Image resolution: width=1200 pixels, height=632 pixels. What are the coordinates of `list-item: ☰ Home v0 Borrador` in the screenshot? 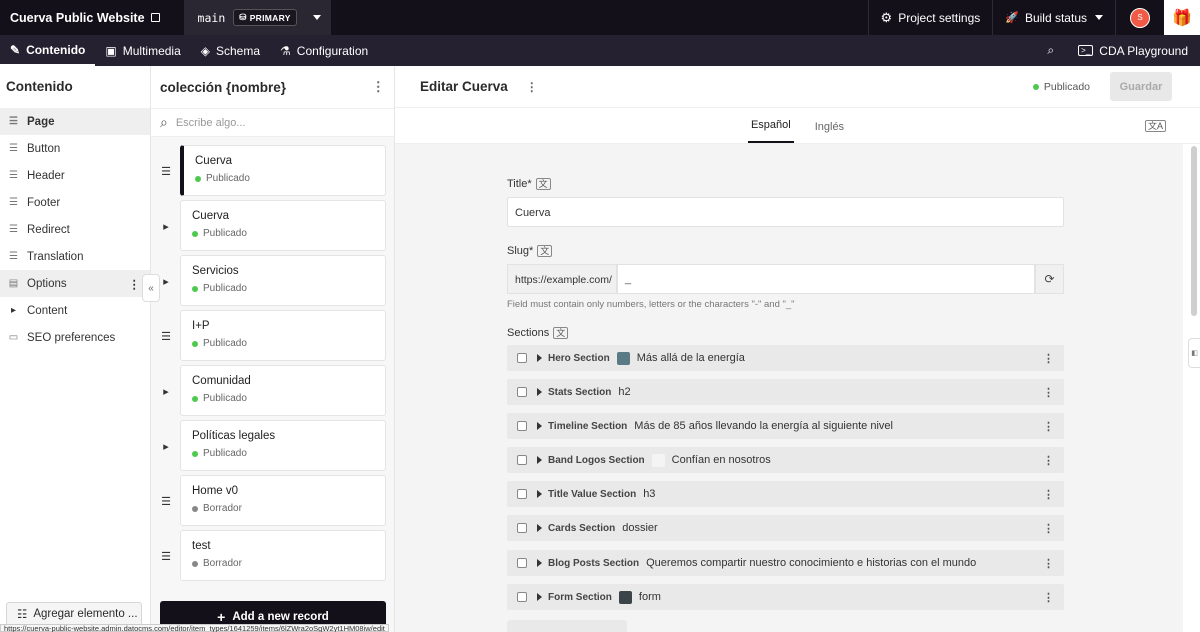 It's located at (273, 502).